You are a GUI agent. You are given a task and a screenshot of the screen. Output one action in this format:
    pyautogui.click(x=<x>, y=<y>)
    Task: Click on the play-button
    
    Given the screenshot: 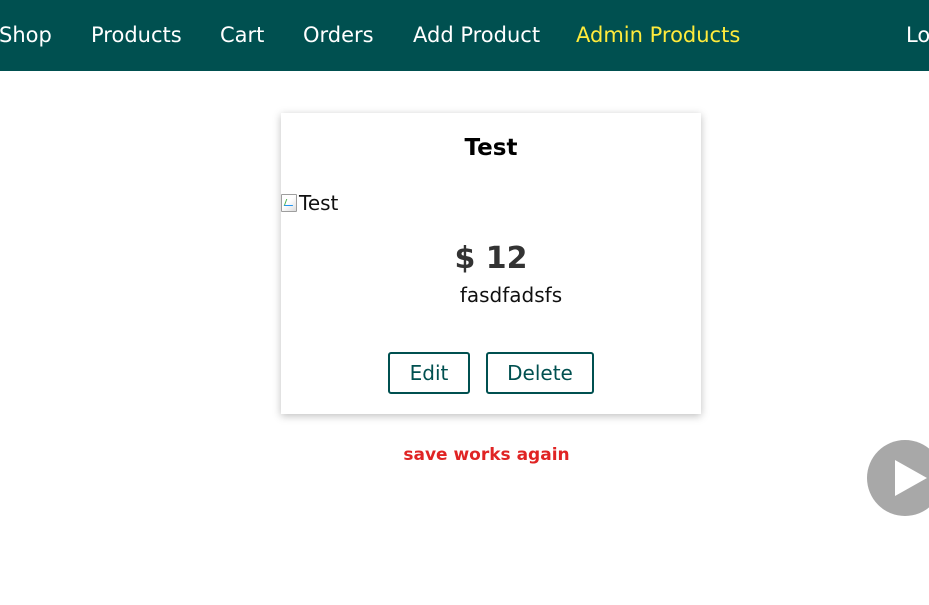 What is the action you would take?
    pyautogui.click(x=898, y=478)
    